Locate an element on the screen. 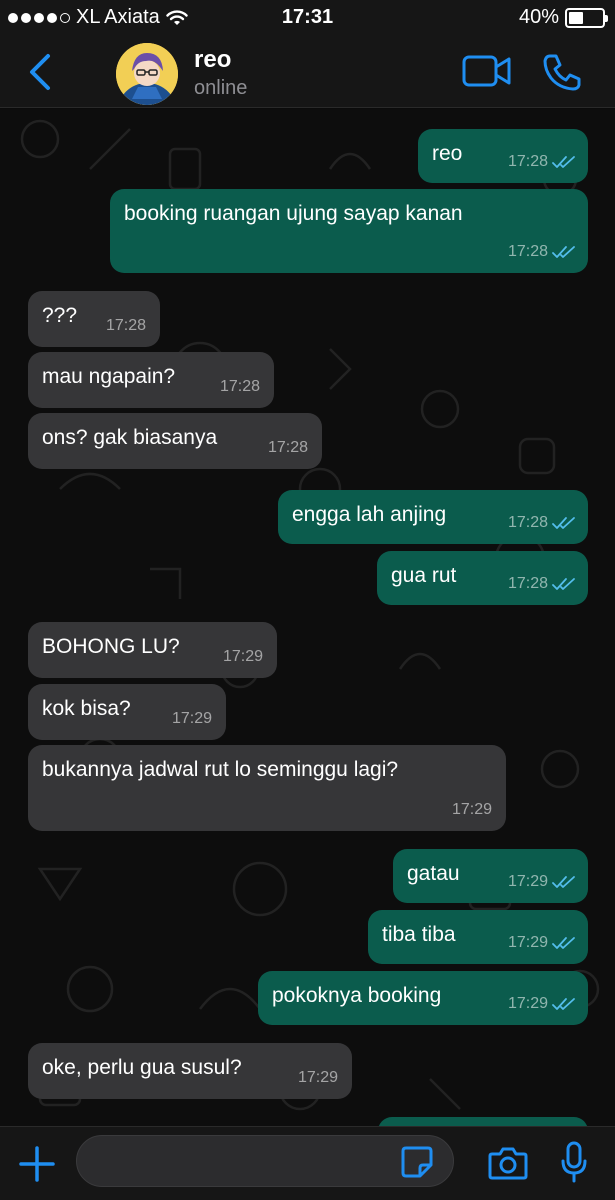 This screenshot has width=615, height=1200. sticker-icon is located at coordinates (417, 1162).